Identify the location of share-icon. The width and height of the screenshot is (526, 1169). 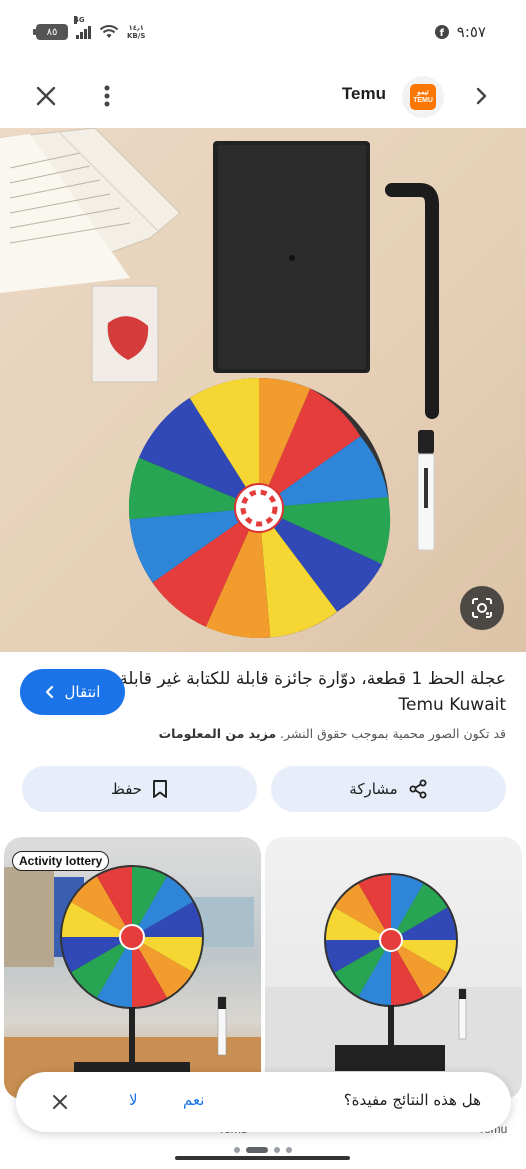
(418, 789).